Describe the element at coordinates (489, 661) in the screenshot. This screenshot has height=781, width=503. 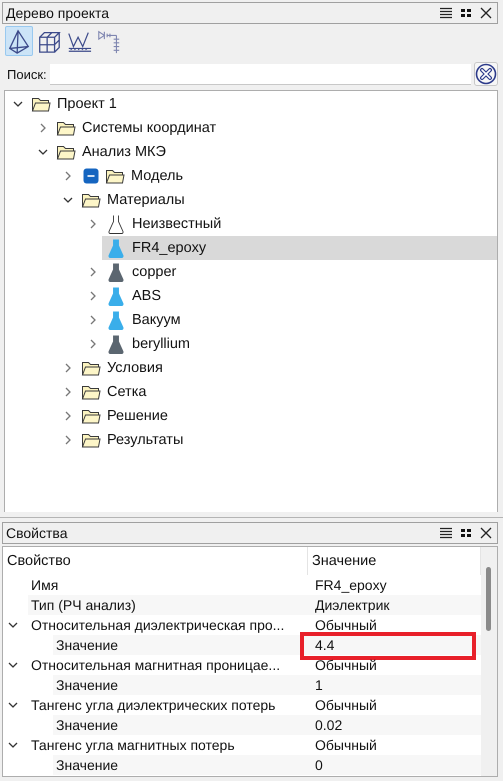
I see `scrollbar` at that location.